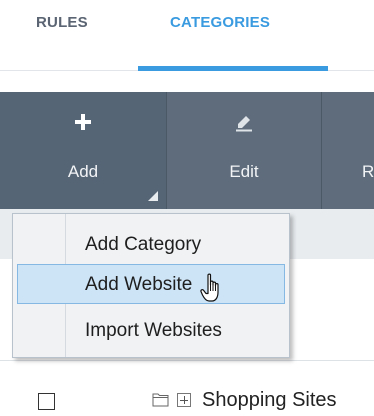  Describe the element at coordinates (244, 124) in the screenshot. I see `pencil-icon` at that location.